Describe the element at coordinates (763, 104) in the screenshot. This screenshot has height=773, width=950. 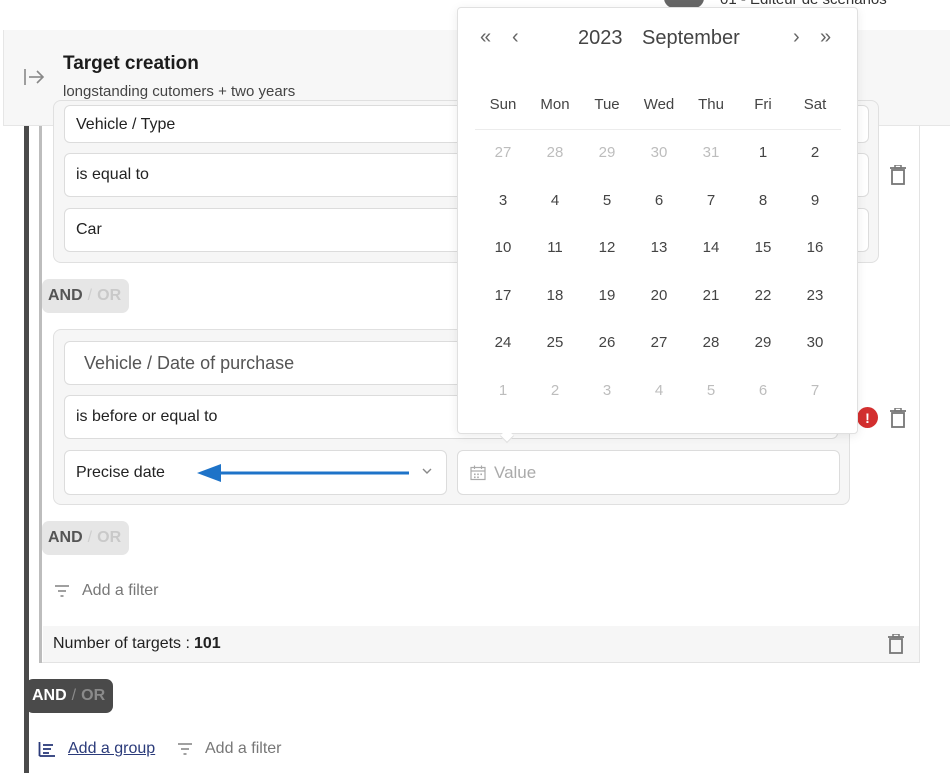
I see `weekday-label: Fri` at that location.